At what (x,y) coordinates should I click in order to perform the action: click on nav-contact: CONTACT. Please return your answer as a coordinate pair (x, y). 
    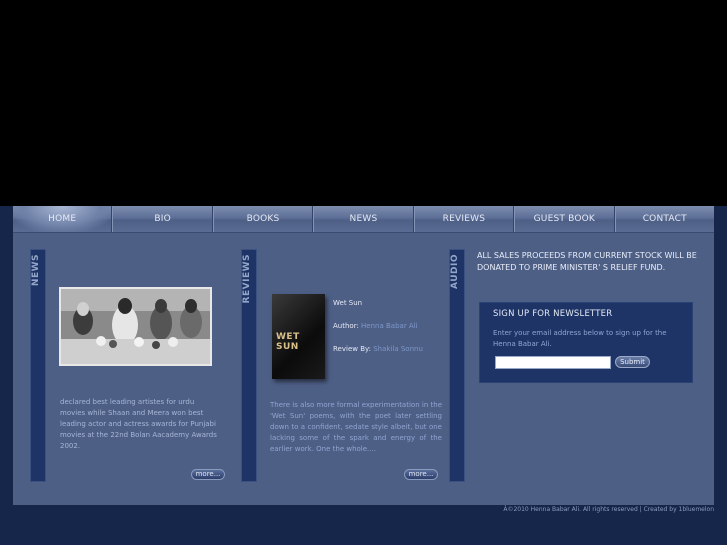
    Looking at the image, I should click on (664, 219).